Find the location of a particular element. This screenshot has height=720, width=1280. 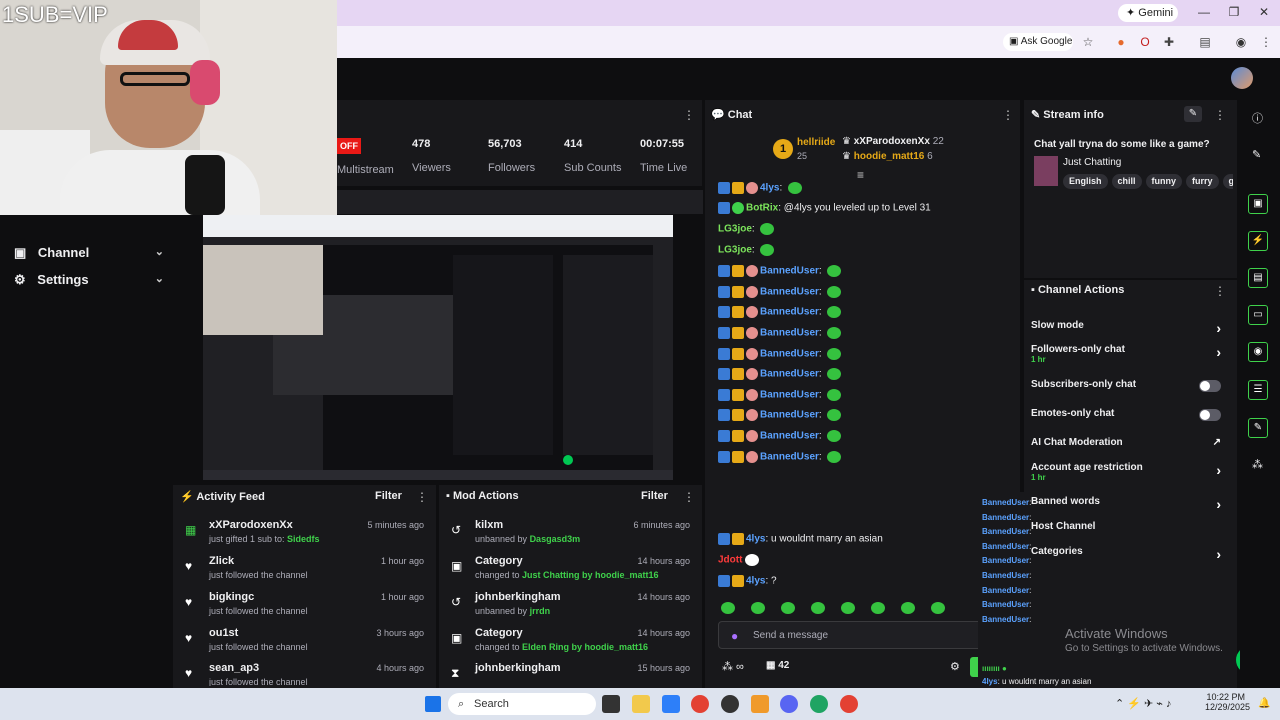

top-user: ♛ hoodie_matt16 6 is located at coordinates (887, 156).